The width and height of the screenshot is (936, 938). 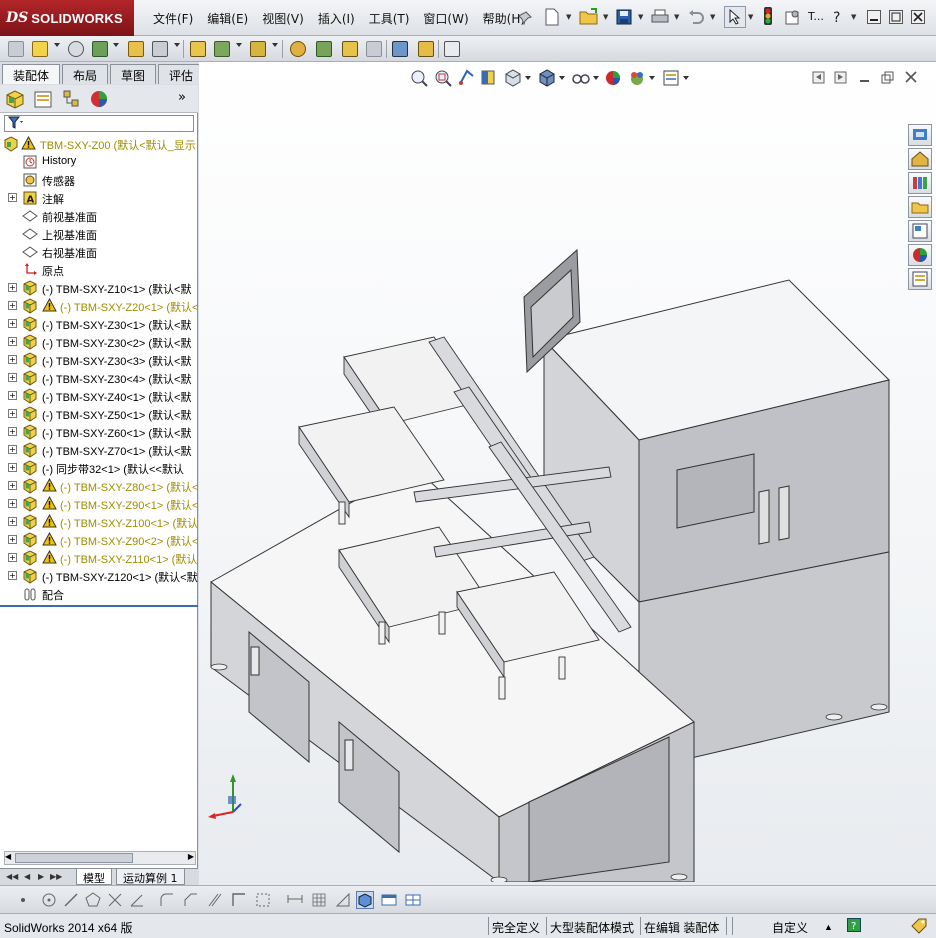 What do you see at coordinates (99, 252) in the screenshot?
I see `tree-item: 右视基准面` at bounding box center [99, 252].